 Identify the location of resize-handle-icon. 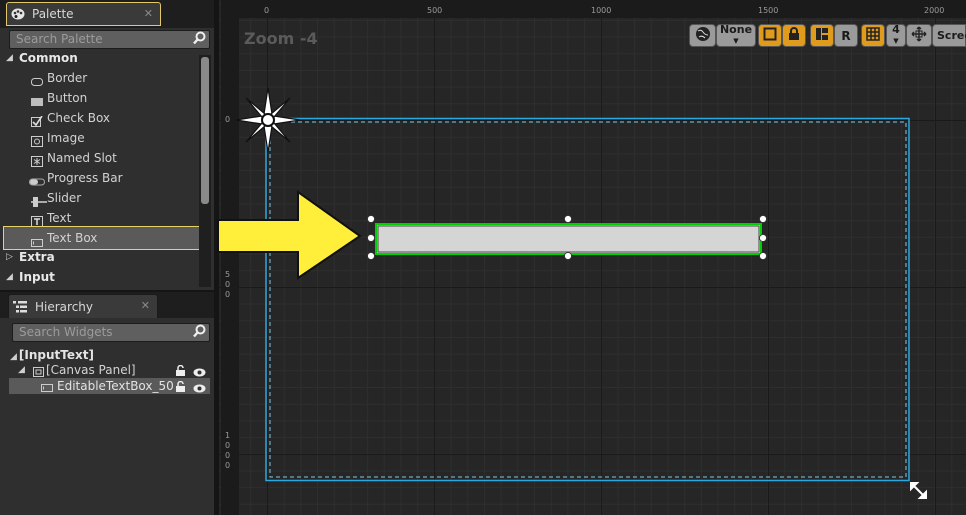
(918, 490).